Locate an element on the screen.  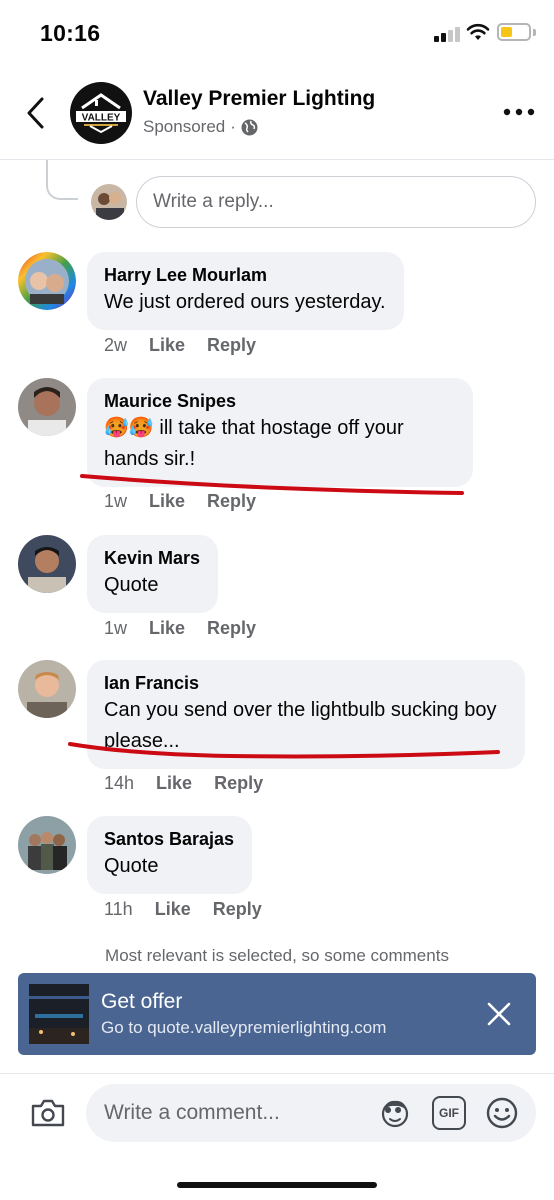
comment-bubble: Santos Barajas Quote is located at coordinates (170, 855).